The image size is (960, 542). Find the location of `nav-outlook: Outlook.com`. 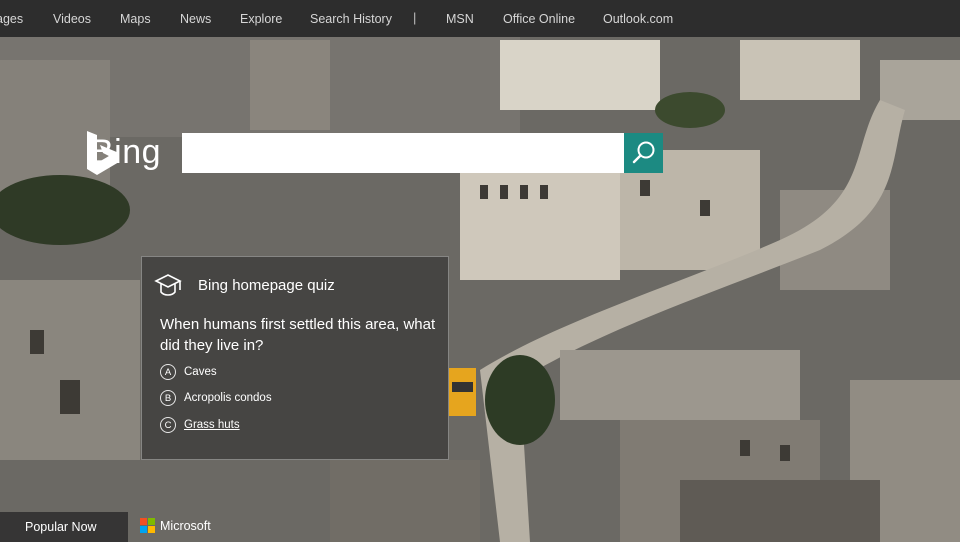

nav-outlook: Outlook.com is located at coordinates (638, 19).